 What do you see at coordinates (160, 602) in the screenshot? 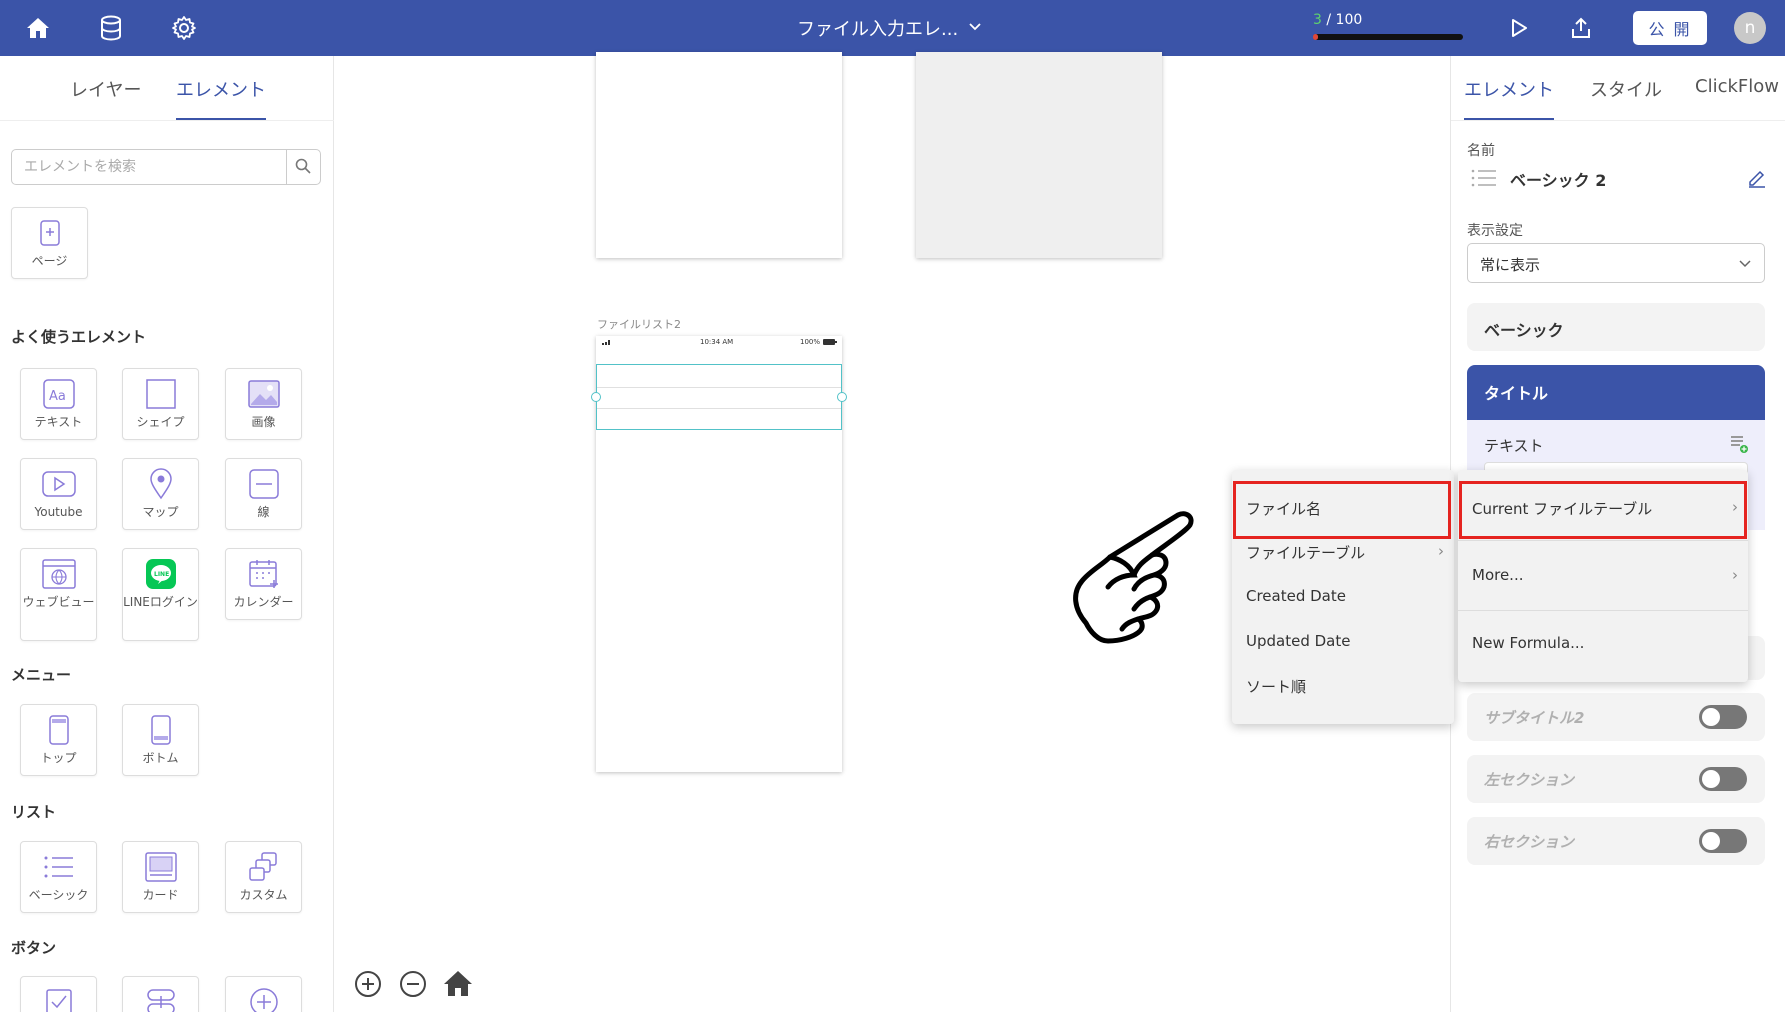
I see `tile-label: LINEログイン` at bounding box center [160, 602].